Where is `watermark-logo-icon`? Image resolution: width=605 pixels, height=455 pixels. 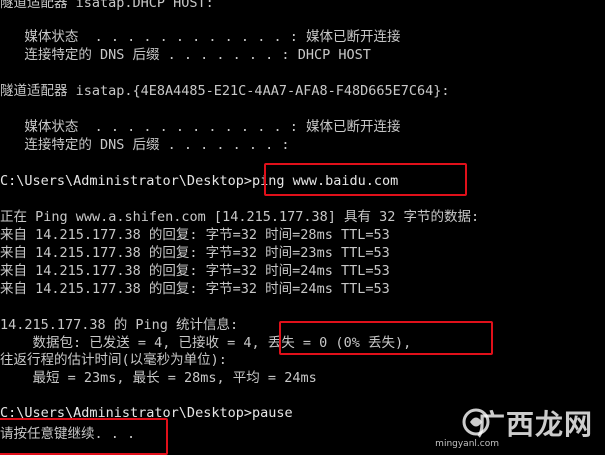 watermark-logo-icon is located at coordinates (476, 422).